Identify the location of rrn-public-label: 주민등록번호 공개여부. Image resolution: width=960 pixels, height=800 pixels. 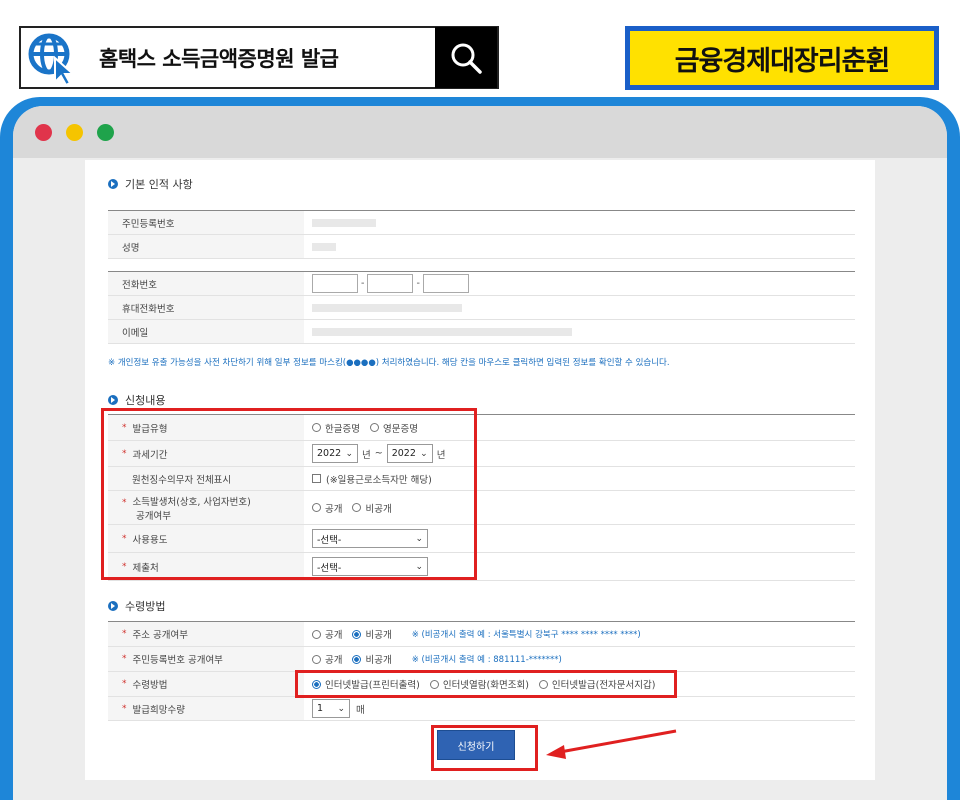
(177, 660).